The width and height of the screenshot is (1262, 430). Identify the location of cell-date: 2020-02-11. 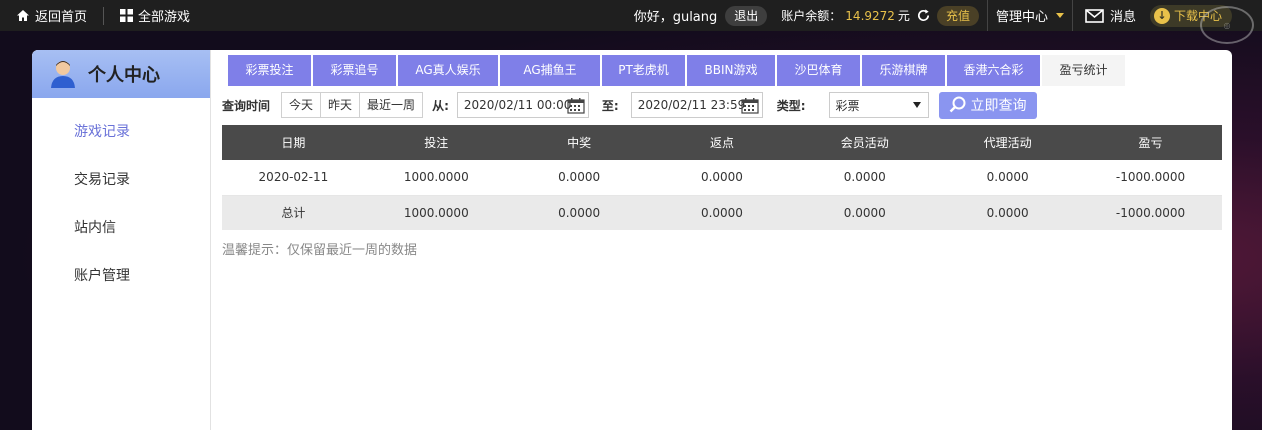
(293, 178).